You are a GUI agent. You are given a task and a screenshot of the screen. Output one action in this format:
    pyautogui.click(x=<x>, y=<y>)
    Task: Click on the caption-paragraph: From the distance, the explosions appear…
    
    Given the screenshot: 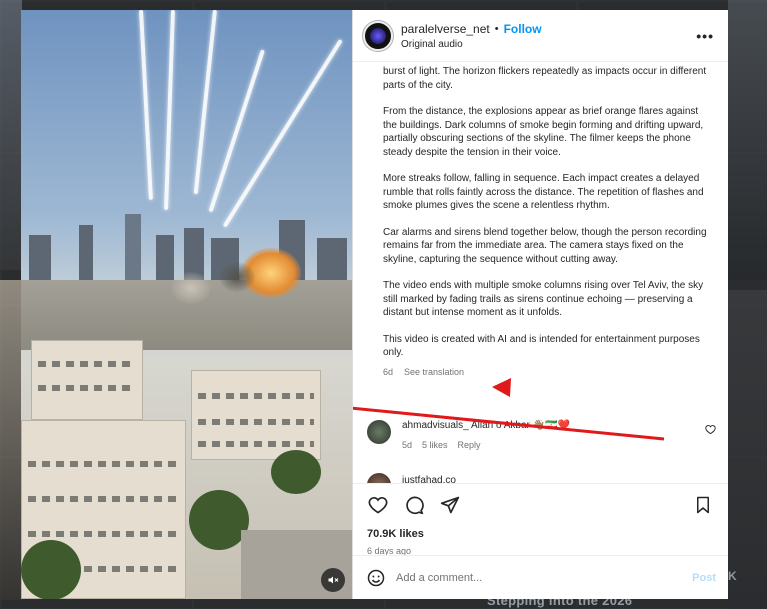 What is the action you would take?
    pyautogui.click(x=543, y=132)
    